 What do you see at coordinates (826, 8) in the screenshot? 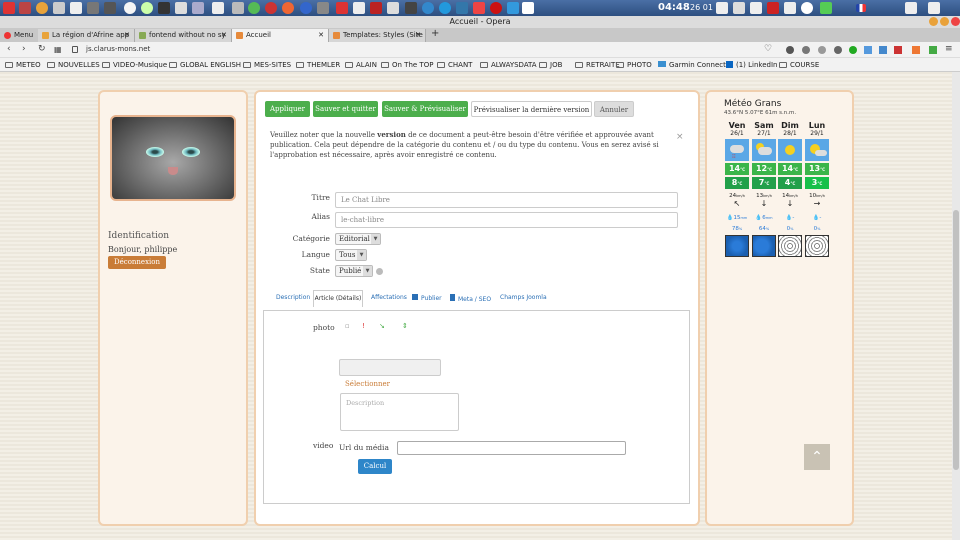
I see `shield-icon` at bounding box center [826, 8].